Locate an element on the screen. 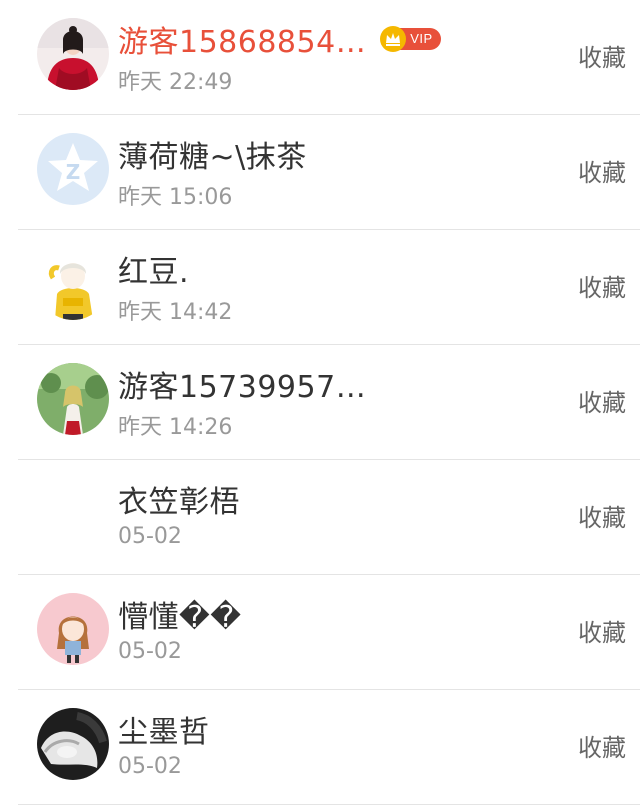 The width and height of the screenshot is (640, 809). visit-time: 昨天 15:06 is located at coordinates (175, 197).